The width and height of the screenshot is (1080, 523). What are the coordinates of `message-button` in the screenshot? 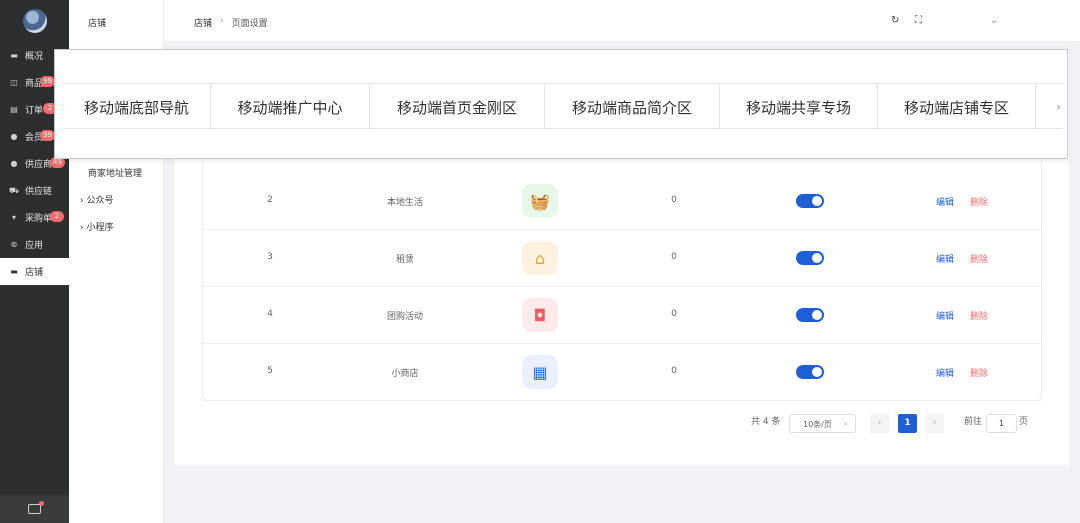 It's located at (34, 509).